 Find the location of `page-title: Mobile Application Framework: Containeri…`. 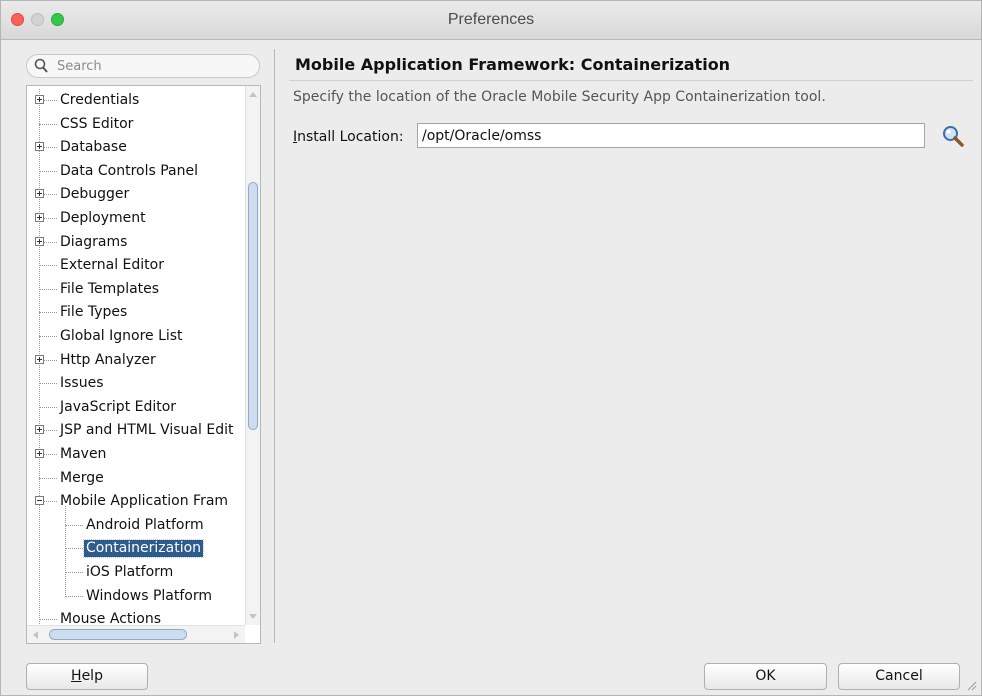

page-title: Mobile Application Framework: Containeri… is located at coordinates (513, 64).